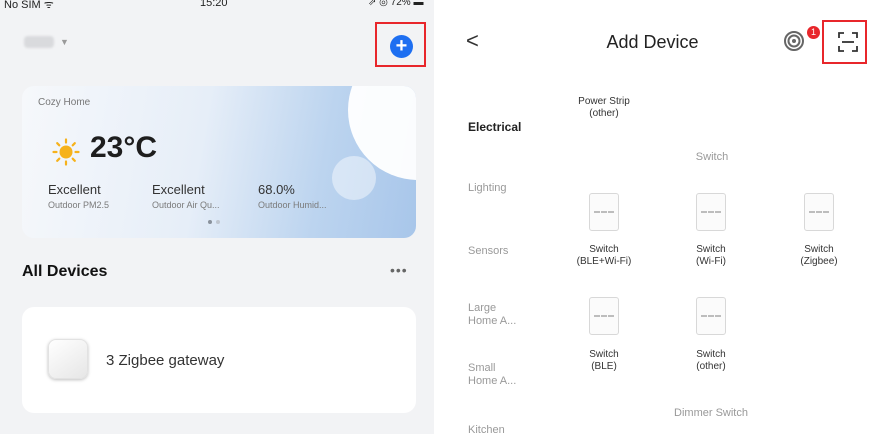 The image size is (869, 434). What do you see at coordinates (276, 189) in the screenshot?
I see `metric-value: 68.0%` at bounding box center [276, 189].